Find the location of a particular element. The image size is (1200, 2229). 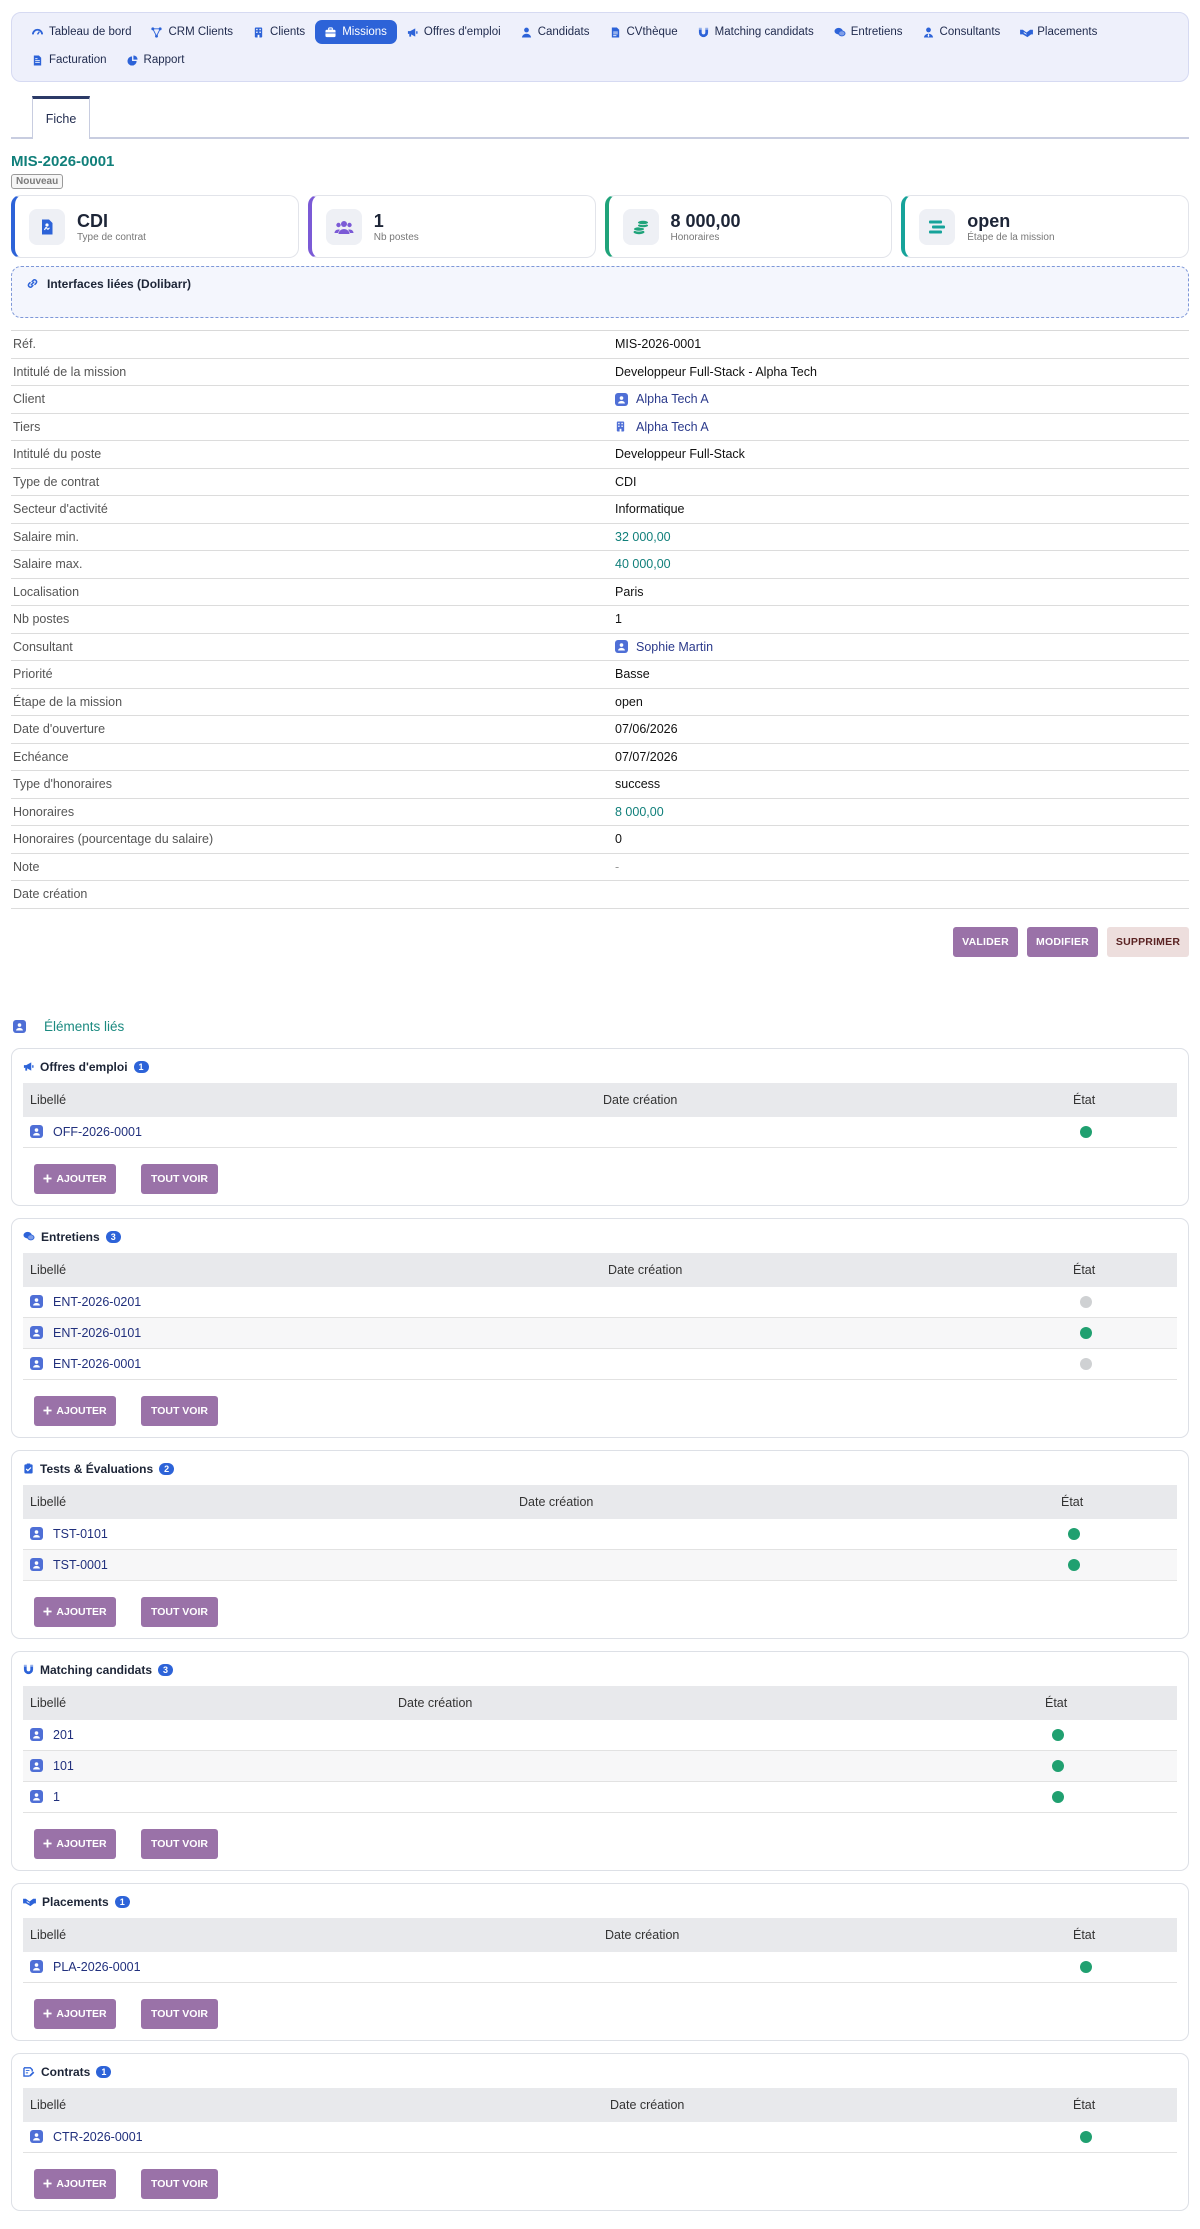

row-state-cell is located at coordinates (1119, 1564).